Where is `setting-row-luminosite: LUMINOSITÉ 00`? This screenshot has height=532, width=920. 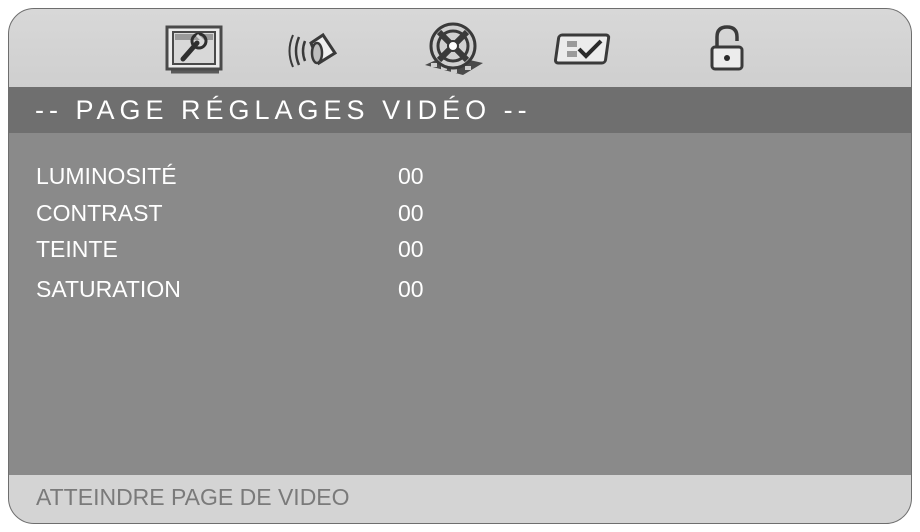 setting-row-luminosite: LUMINOSITÉ 00 is located at coordinates (460, 181).